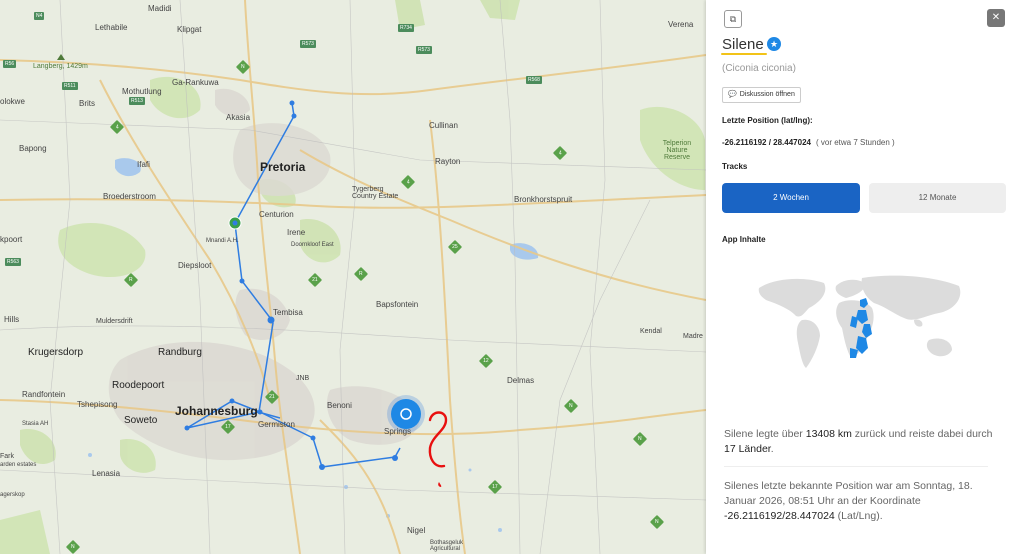 The height and width of the screenshot is (554, 1024). What do you see at coordinates (779, 516) in the screenshot?
I see `coordinate-value: -26.2116192/28.447024` at bounding box center [779, 516].